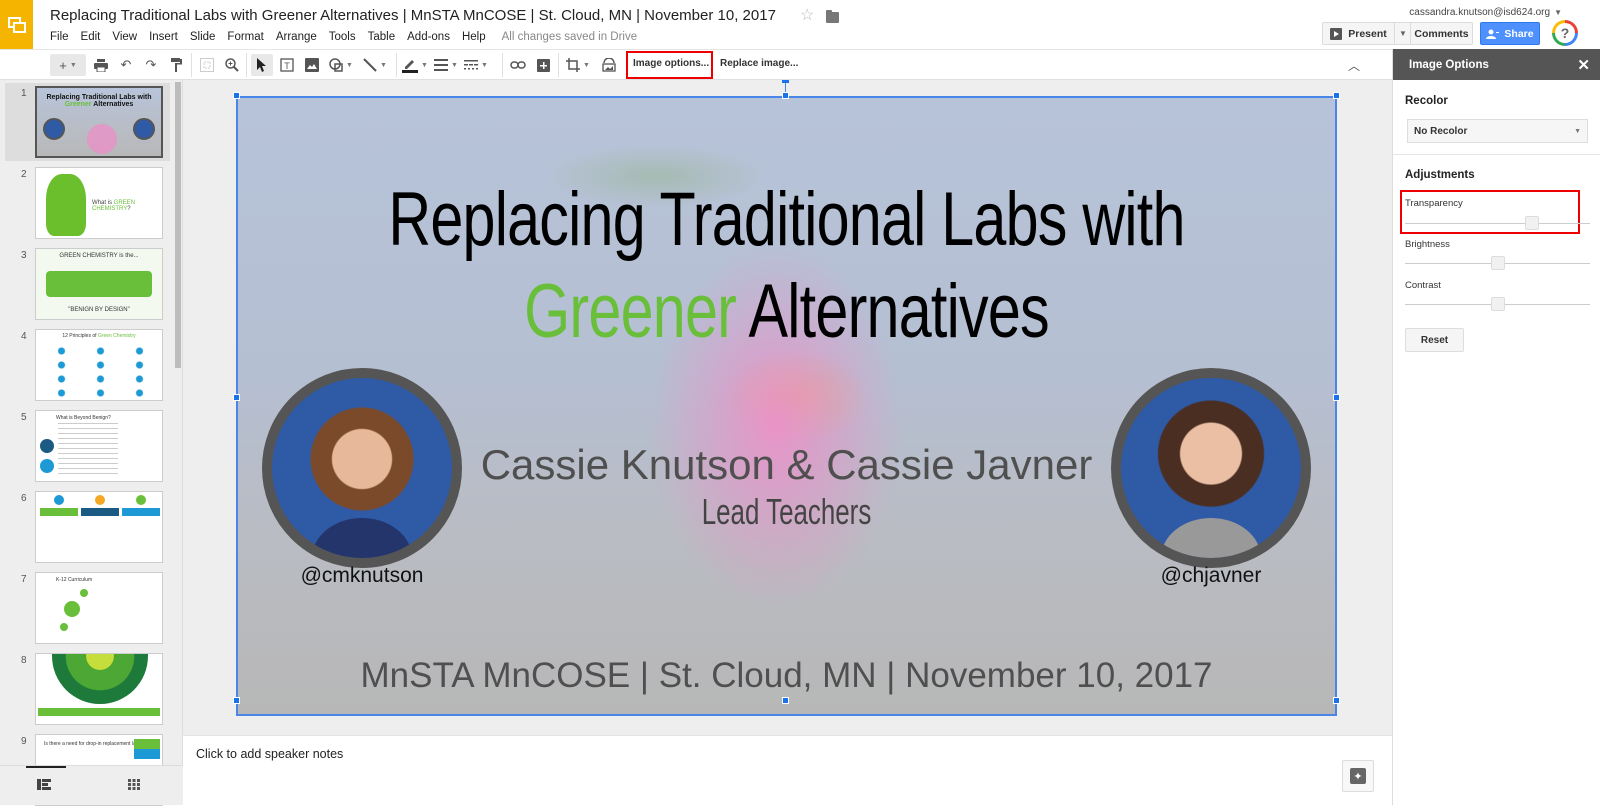 The height and width of the screenshot is (809, 1600). I want to click on slide-number: 1, so click(24, 93).